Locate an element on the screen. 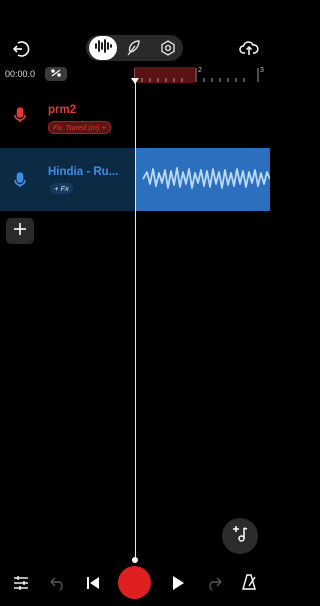  settings-hex-icon is located at coordinates (168, 48).